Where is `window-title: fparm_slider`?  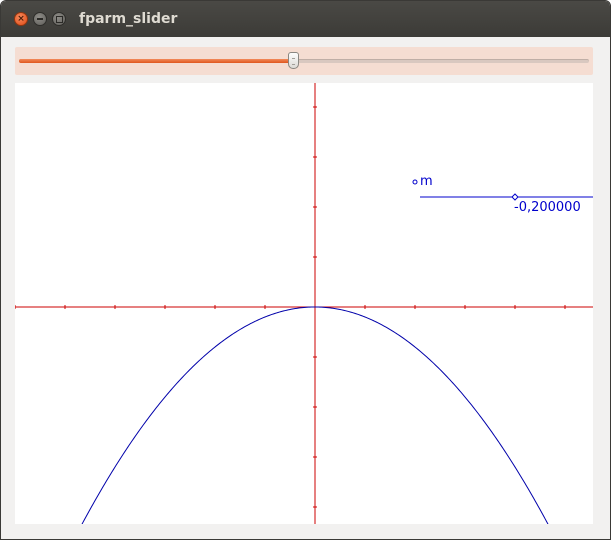
window-title: fparm_slider is located at coordinates (128, 19).